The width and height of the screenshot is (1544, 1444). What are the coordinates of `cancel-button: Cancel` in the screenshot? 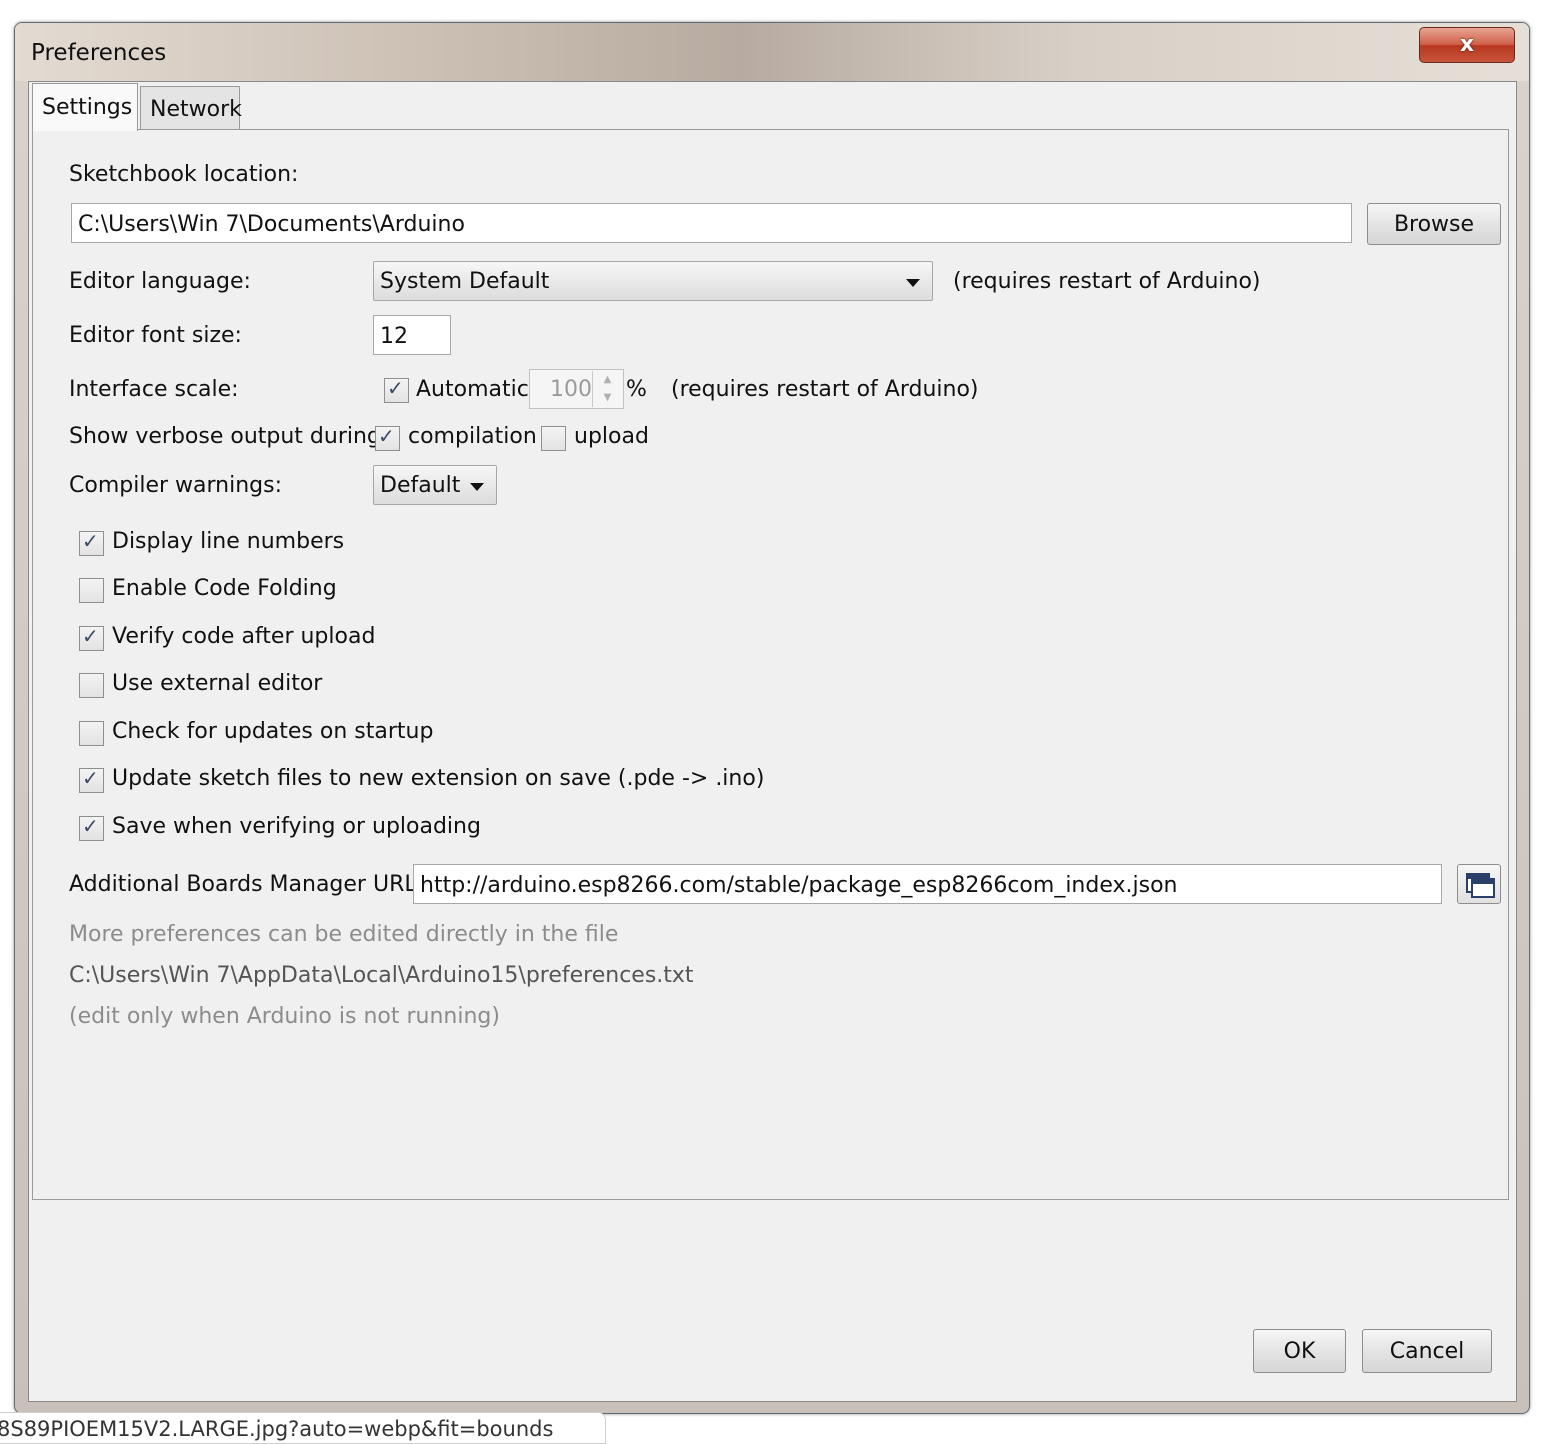 It's located at (1427, 1351).